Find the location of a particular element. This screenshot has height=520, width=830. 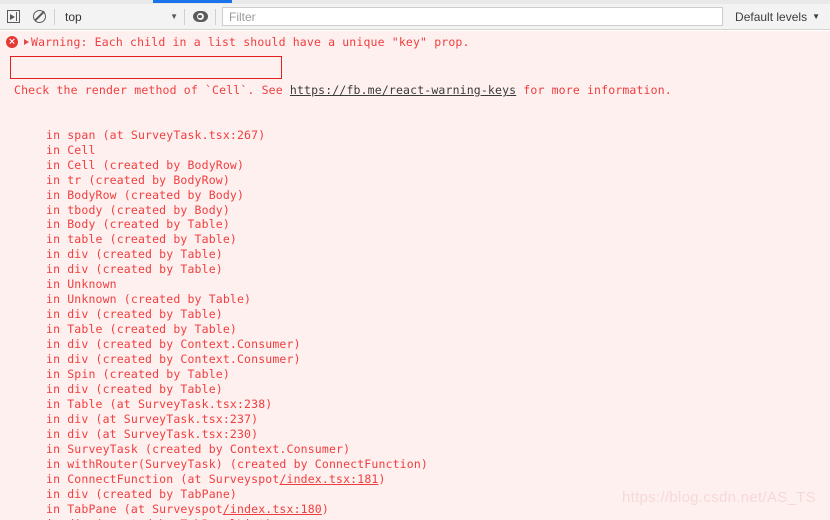

react-warning-keys-link: https://fb.me/react-warning-keys is located at coordinates (403, 90).